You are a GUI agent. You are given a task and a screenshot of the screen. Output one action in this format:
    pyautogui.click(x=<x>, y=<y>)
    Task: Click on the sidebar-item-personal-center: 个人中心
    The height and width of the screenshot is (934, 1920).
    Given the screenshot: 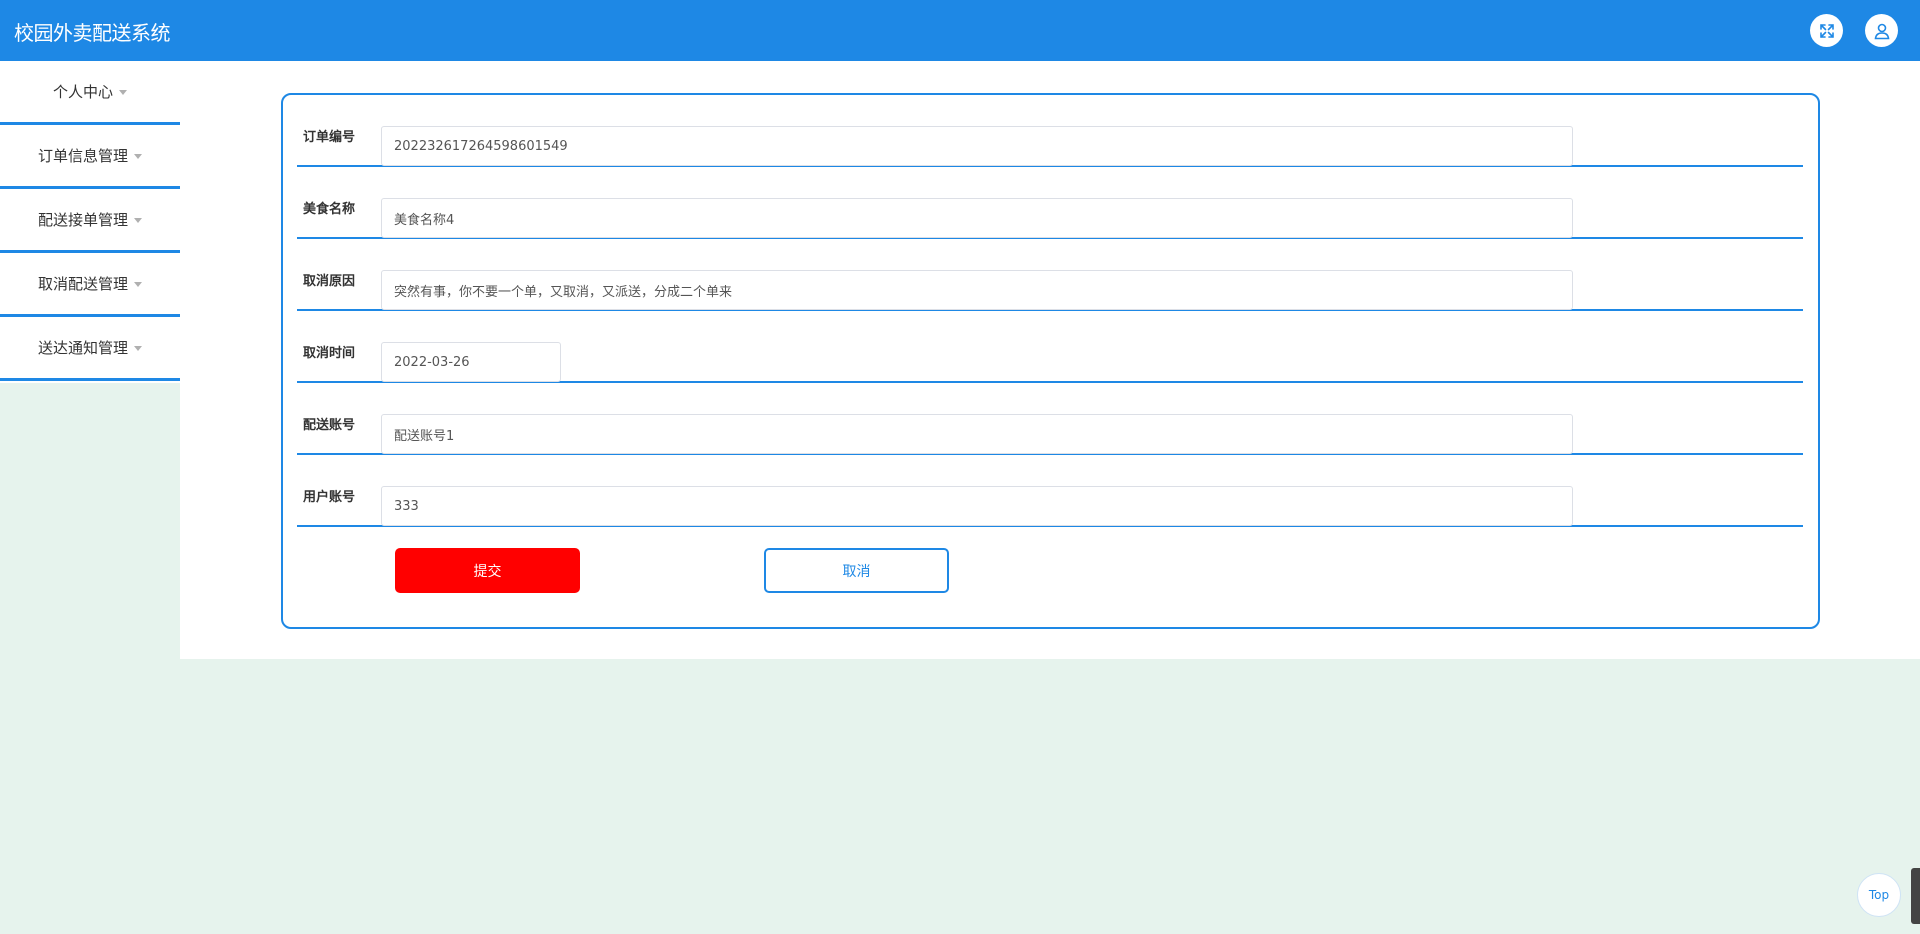 What is the action you would take?
    pyautogui.click(x=90, y=93)
    